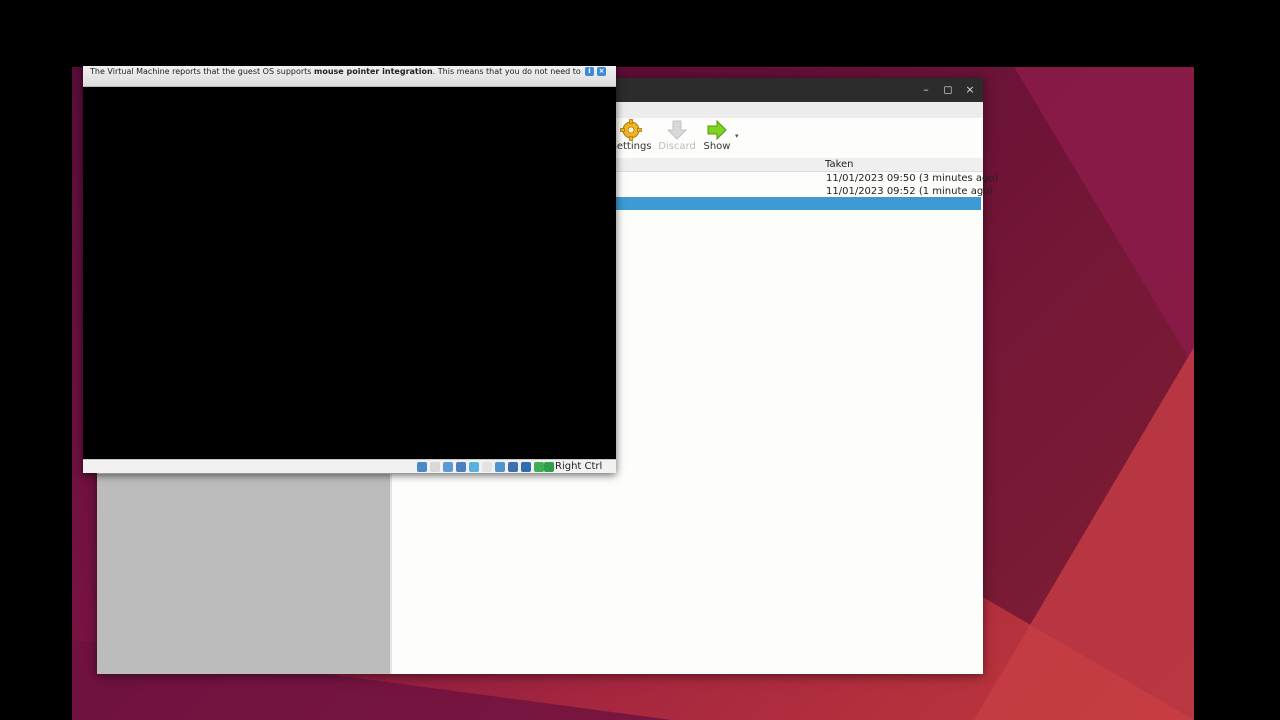  I want to click on arrow-down-icon, so click(677, 130).